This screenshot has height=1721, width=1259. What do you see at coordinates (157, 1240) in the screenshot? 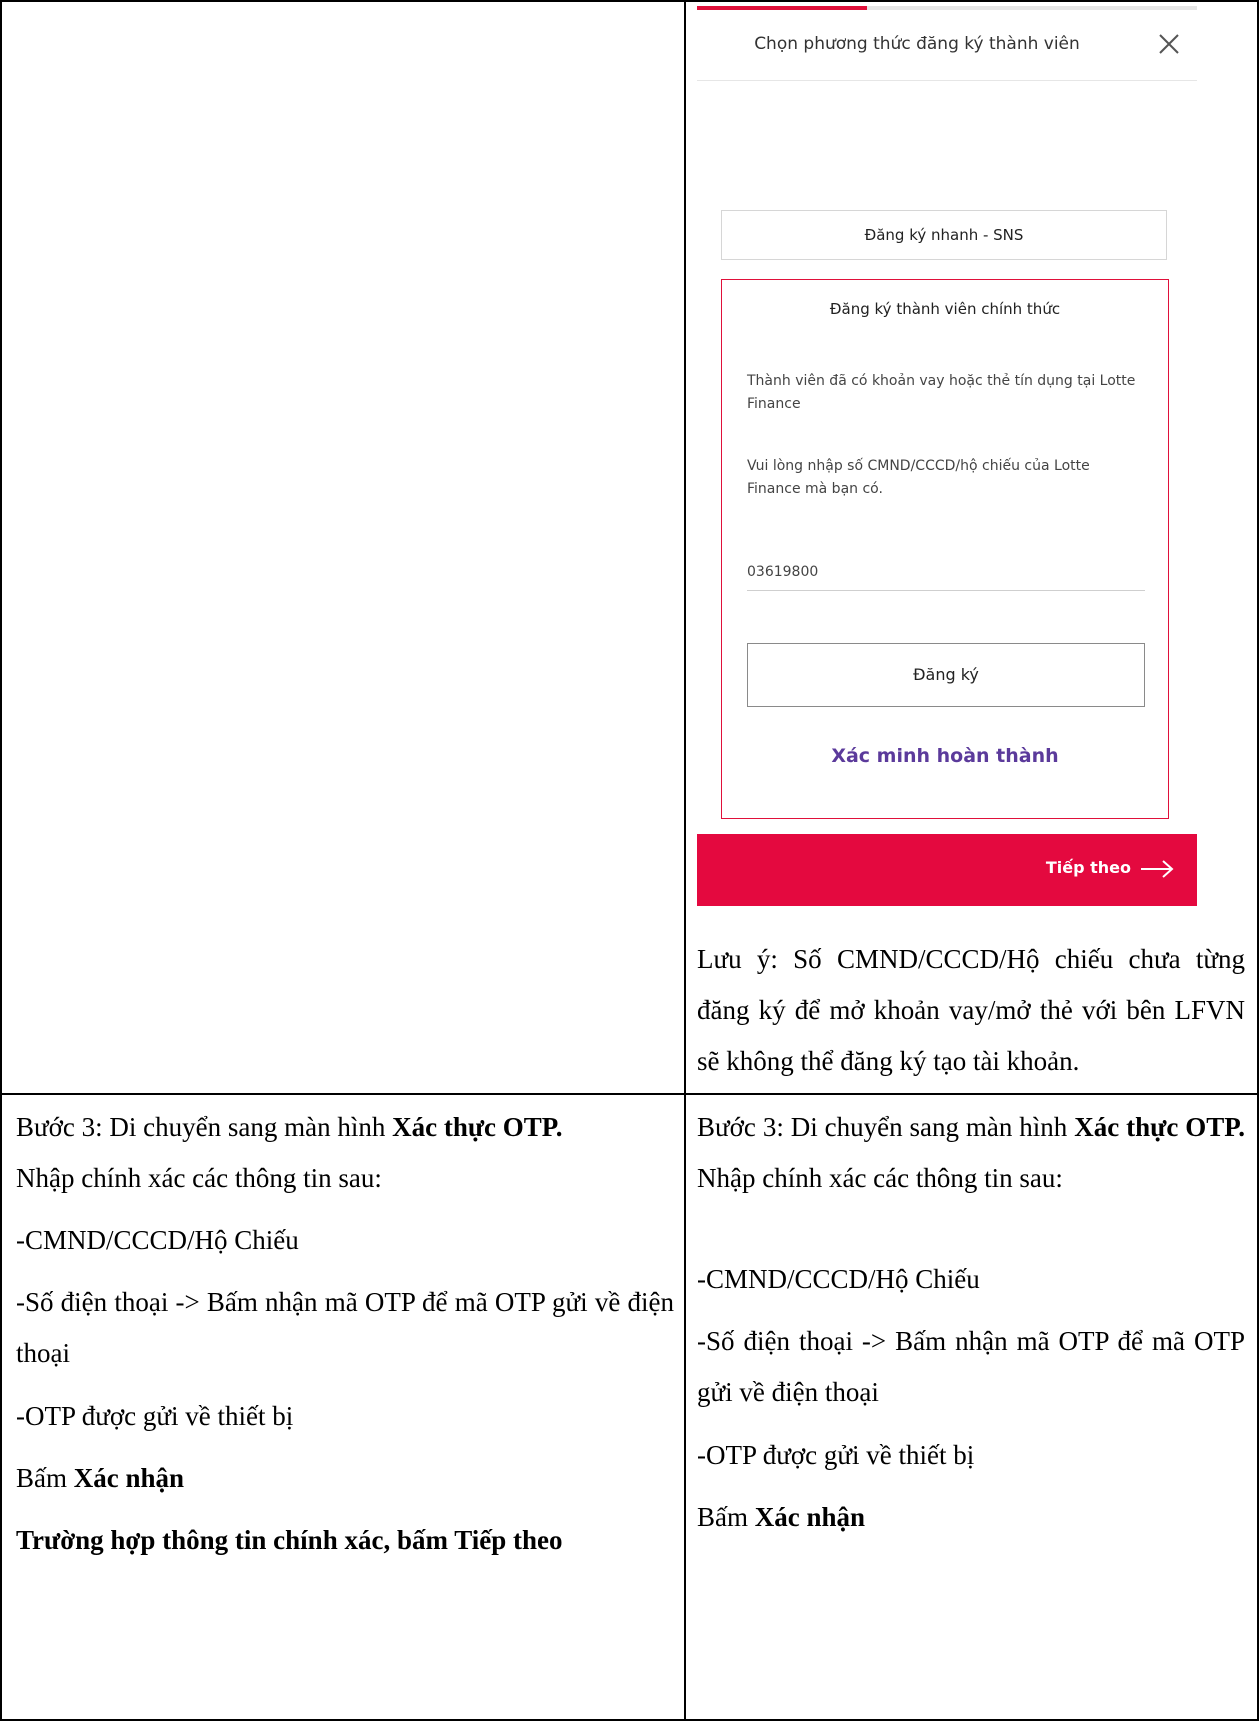
I see `left-item-id: -CMND/CCCD/Hộ Chiếu` at bounding box center [157, 1240].